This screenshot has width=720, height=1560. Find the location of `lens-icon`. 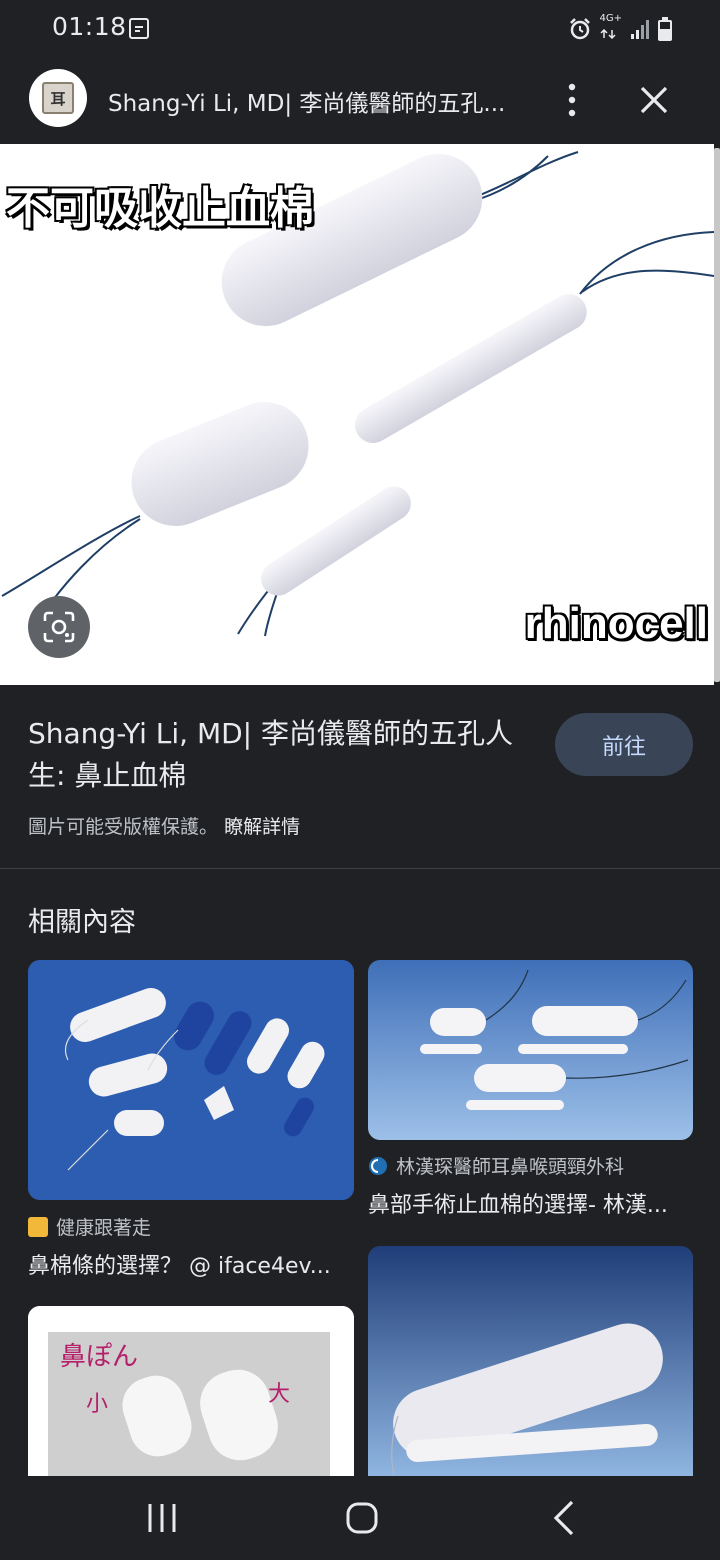

lens-icon is located at coordinates (59, 627).